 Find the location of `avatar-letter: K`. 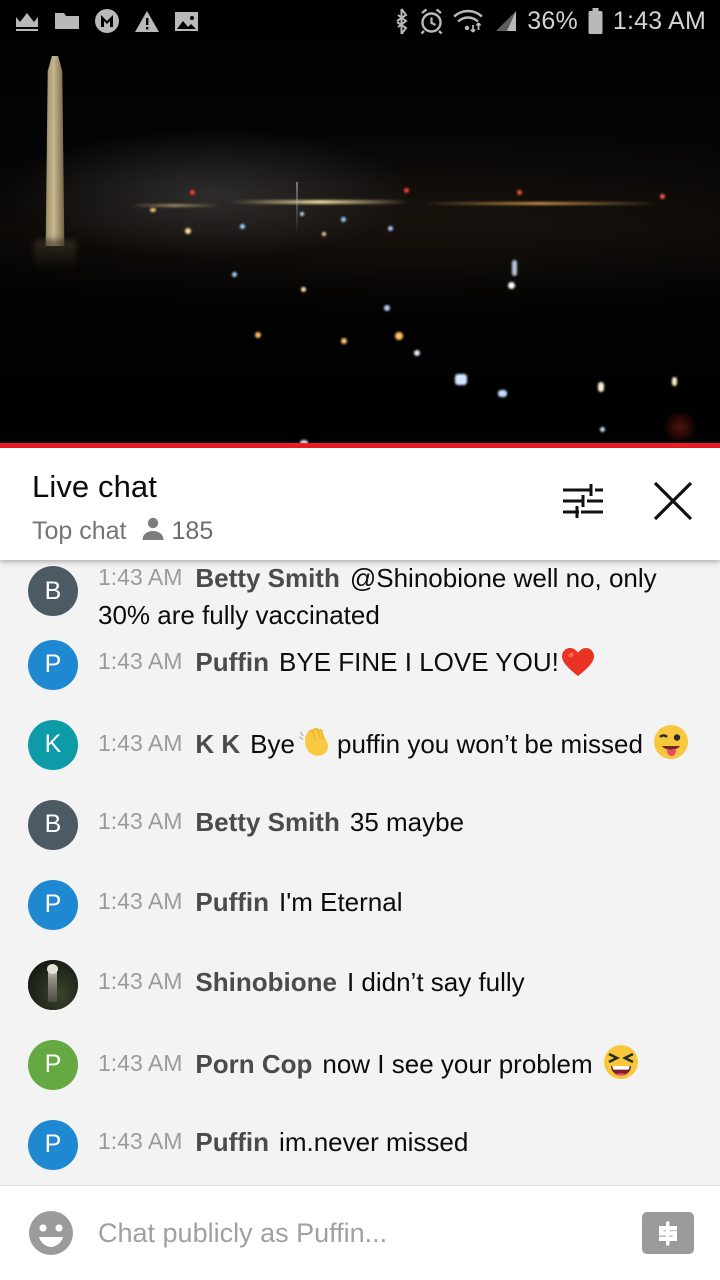

avatar-letter: K is located at coordinates (53, 744).